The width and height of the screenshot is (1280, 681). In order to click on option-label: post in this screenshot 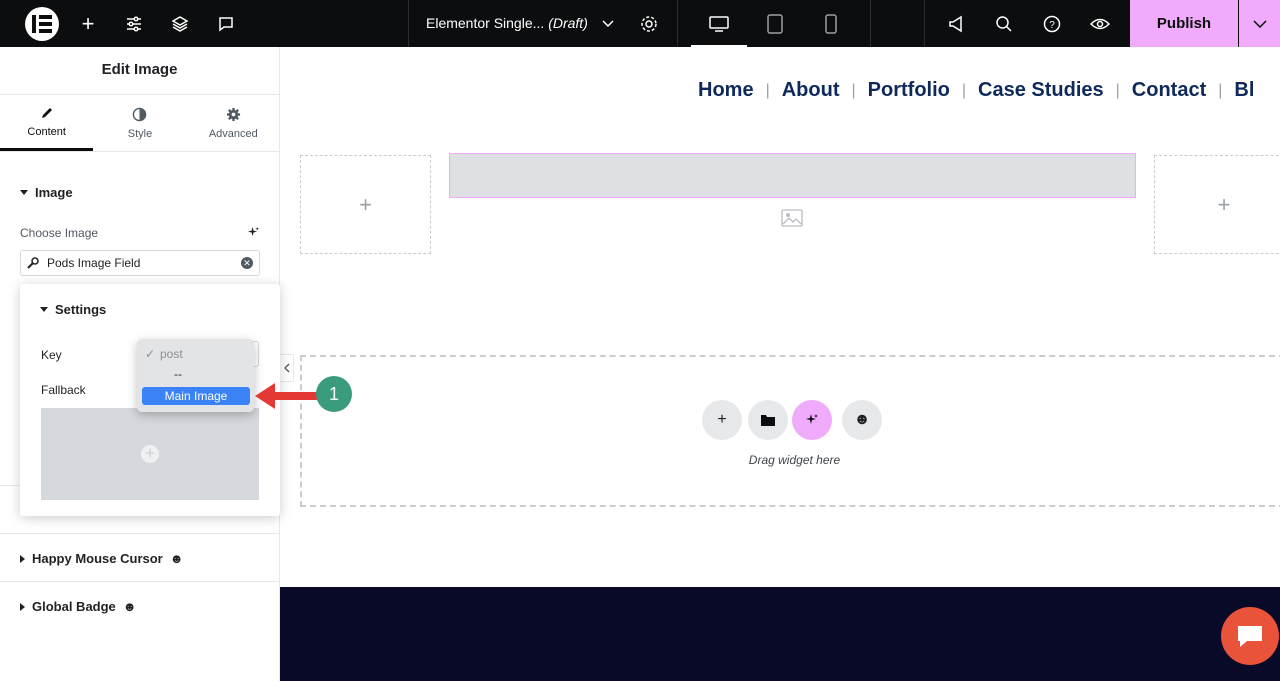, I will do `click(171, 354)`.